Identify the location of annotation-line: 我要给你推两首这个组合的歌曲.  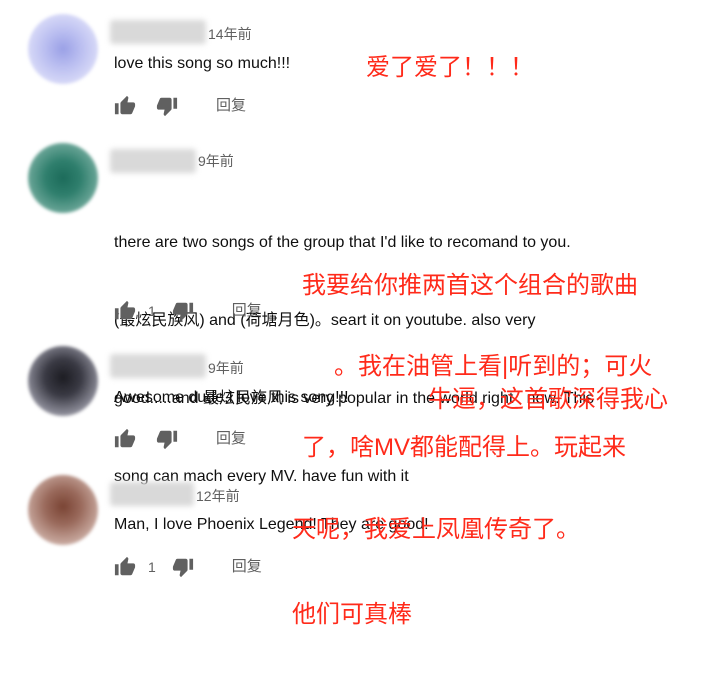
(470, 285).